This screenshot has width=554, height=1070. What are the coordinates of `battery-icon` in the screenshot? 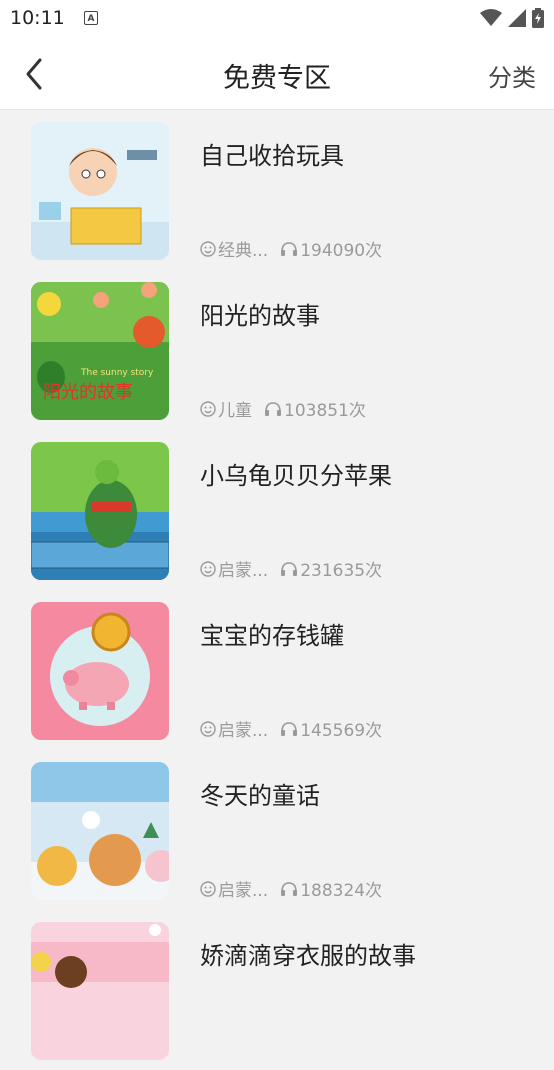 It's located at (538, 18).